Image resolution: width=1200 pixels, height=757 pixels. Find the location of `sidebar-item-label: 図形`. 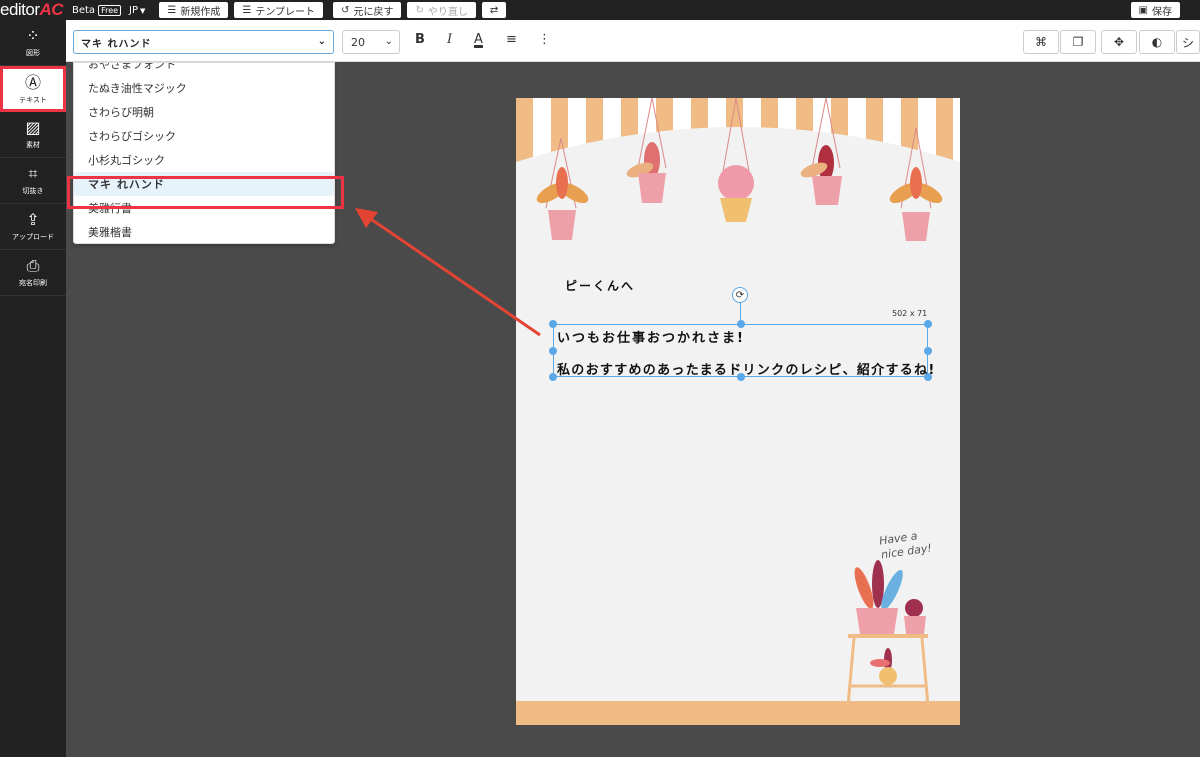

sidebar-item-label: 図形 is located at coordinates (33, 53).